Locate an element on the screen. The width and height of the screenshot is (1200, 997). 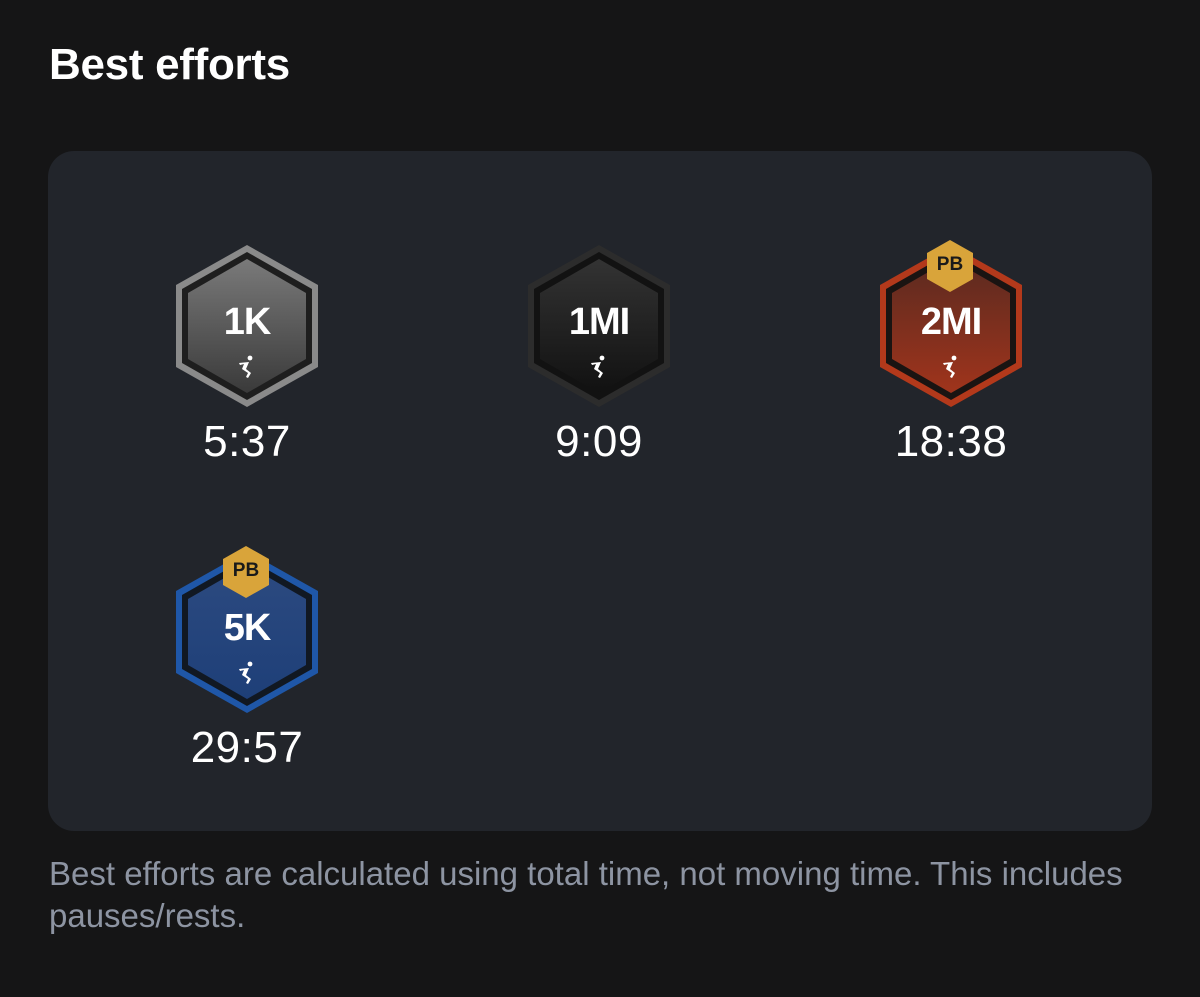
badge-label: 2MI is located at coordinates (951, 322).